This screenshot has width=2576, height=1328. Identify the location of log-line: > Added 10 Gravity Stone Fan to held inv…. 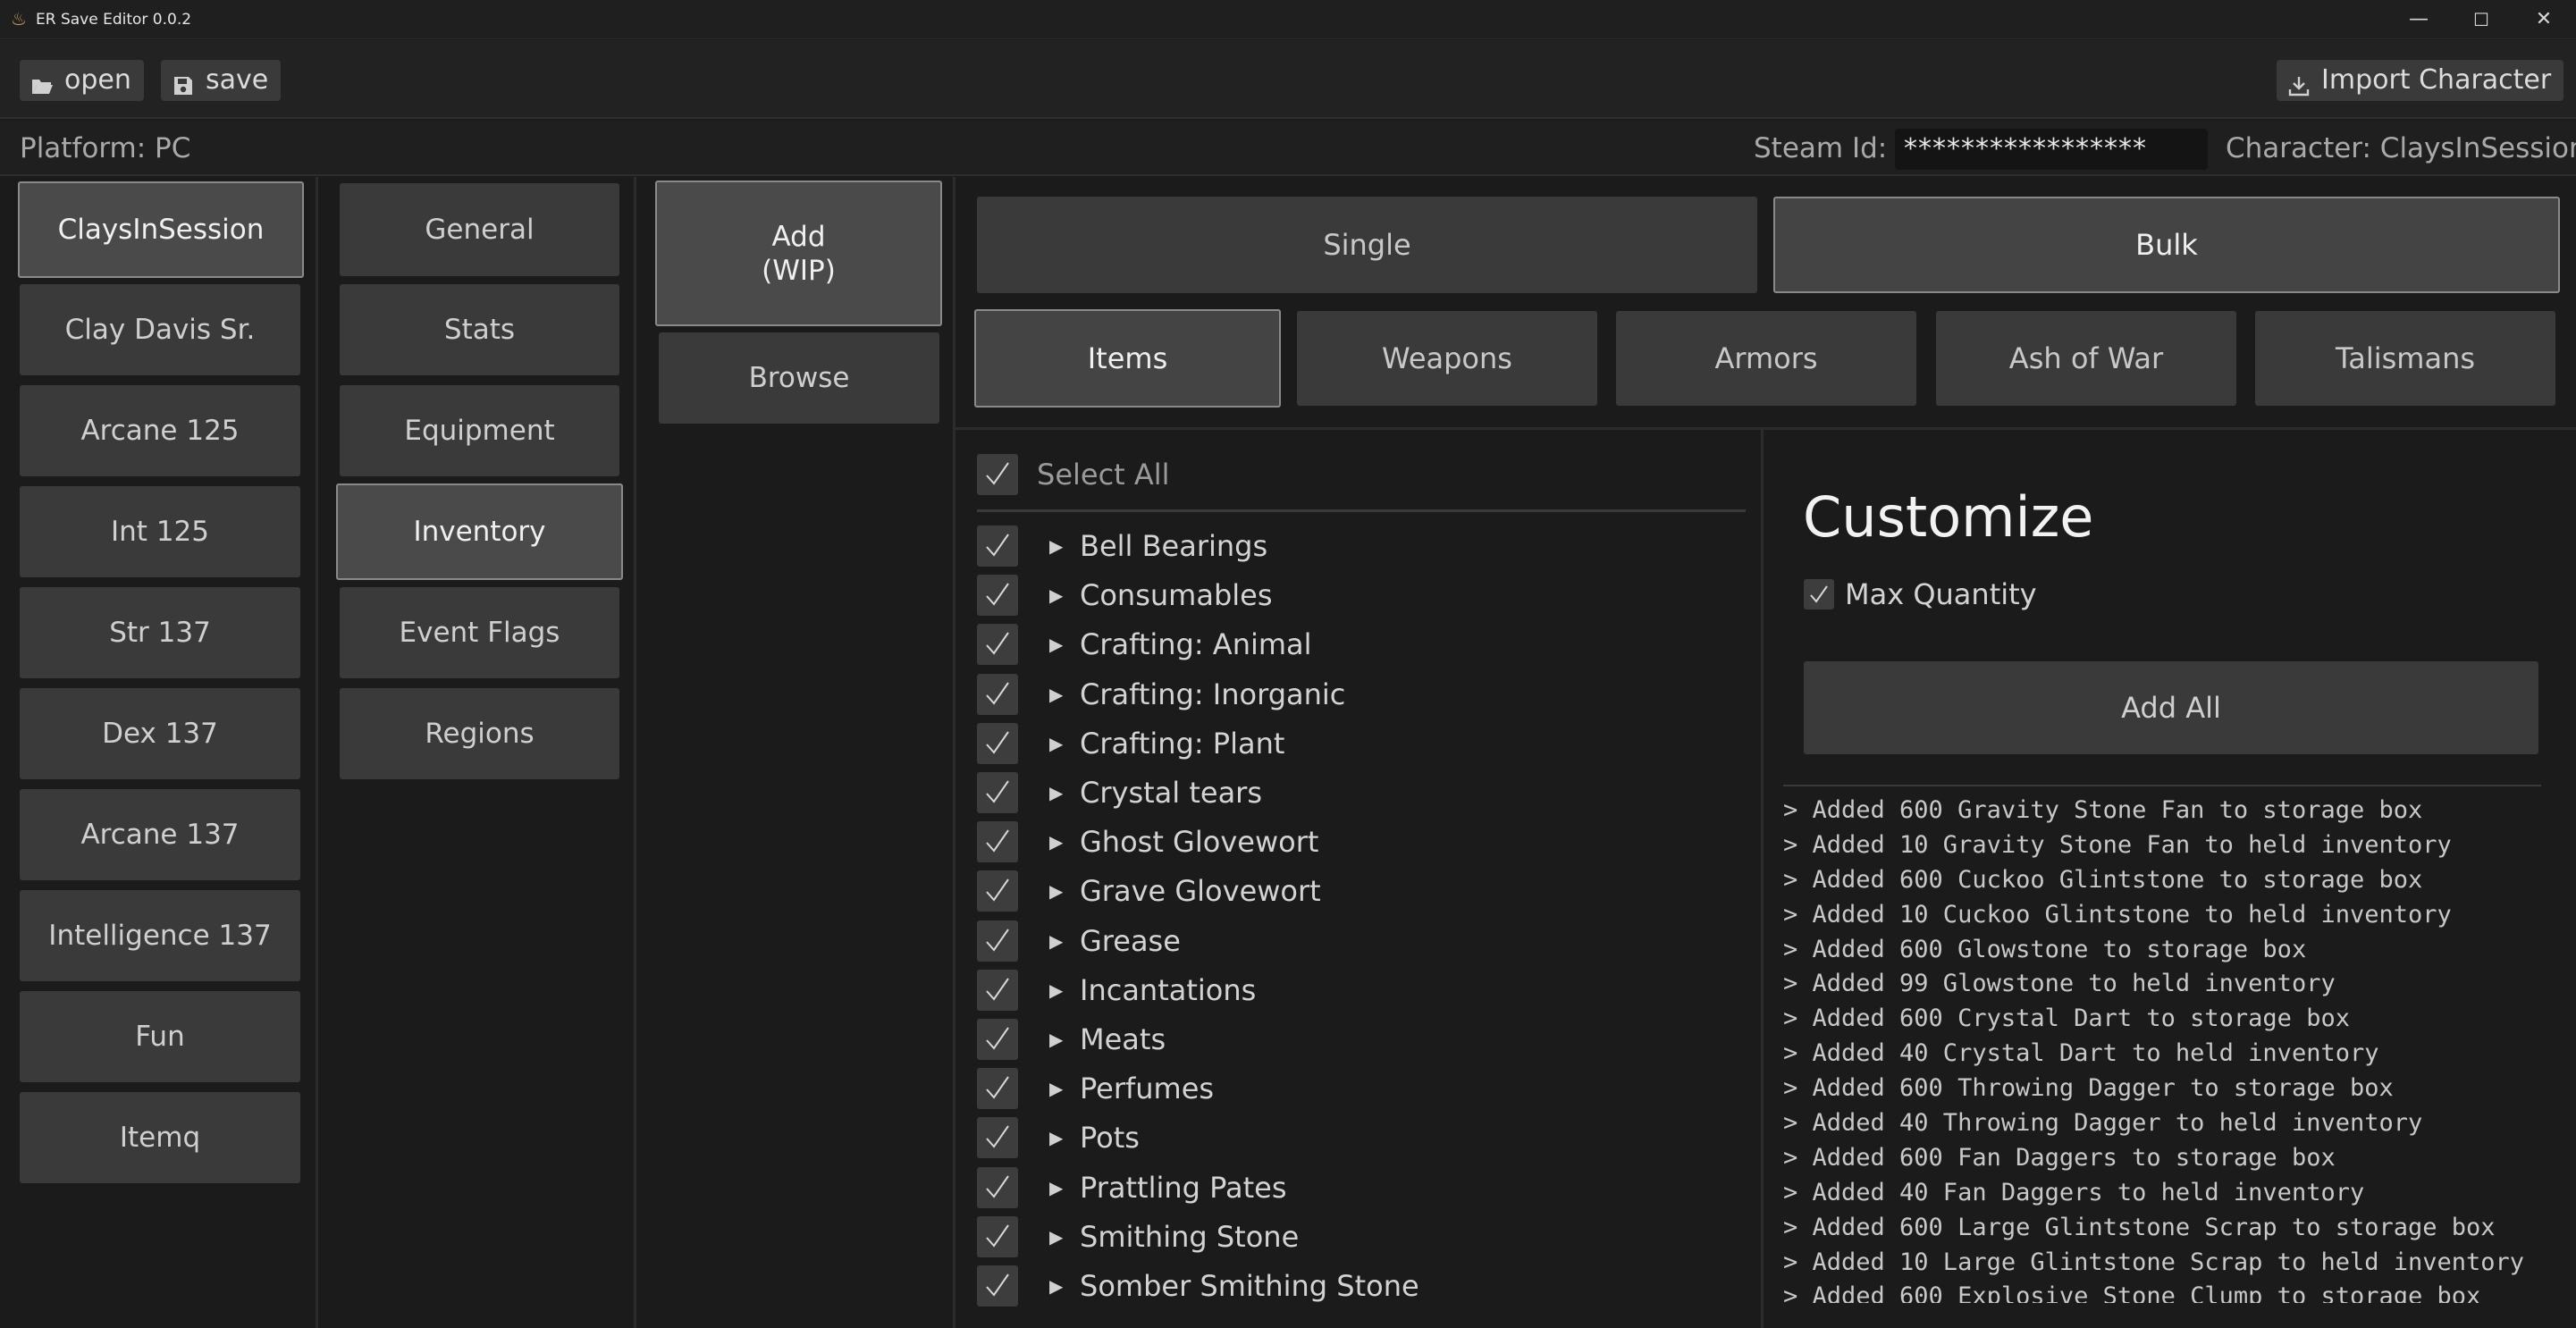
(2118, 844).